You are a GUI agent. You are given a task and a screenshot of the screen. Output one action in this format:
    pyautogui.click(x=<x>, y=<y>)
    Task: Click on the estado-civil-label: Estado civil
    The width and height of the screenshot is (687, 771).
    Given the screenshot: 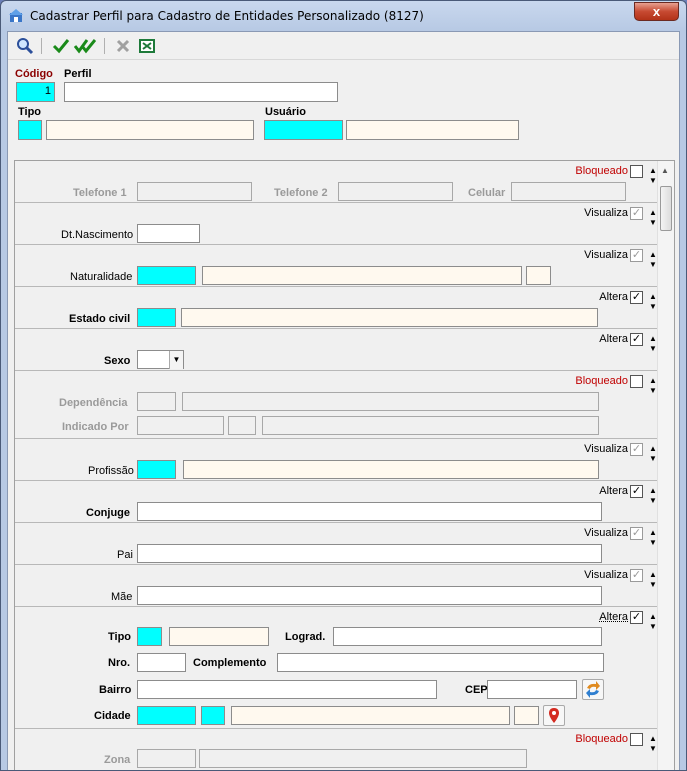 What is the action you would take?
    pyautogui.click(x=100, y=319)
    